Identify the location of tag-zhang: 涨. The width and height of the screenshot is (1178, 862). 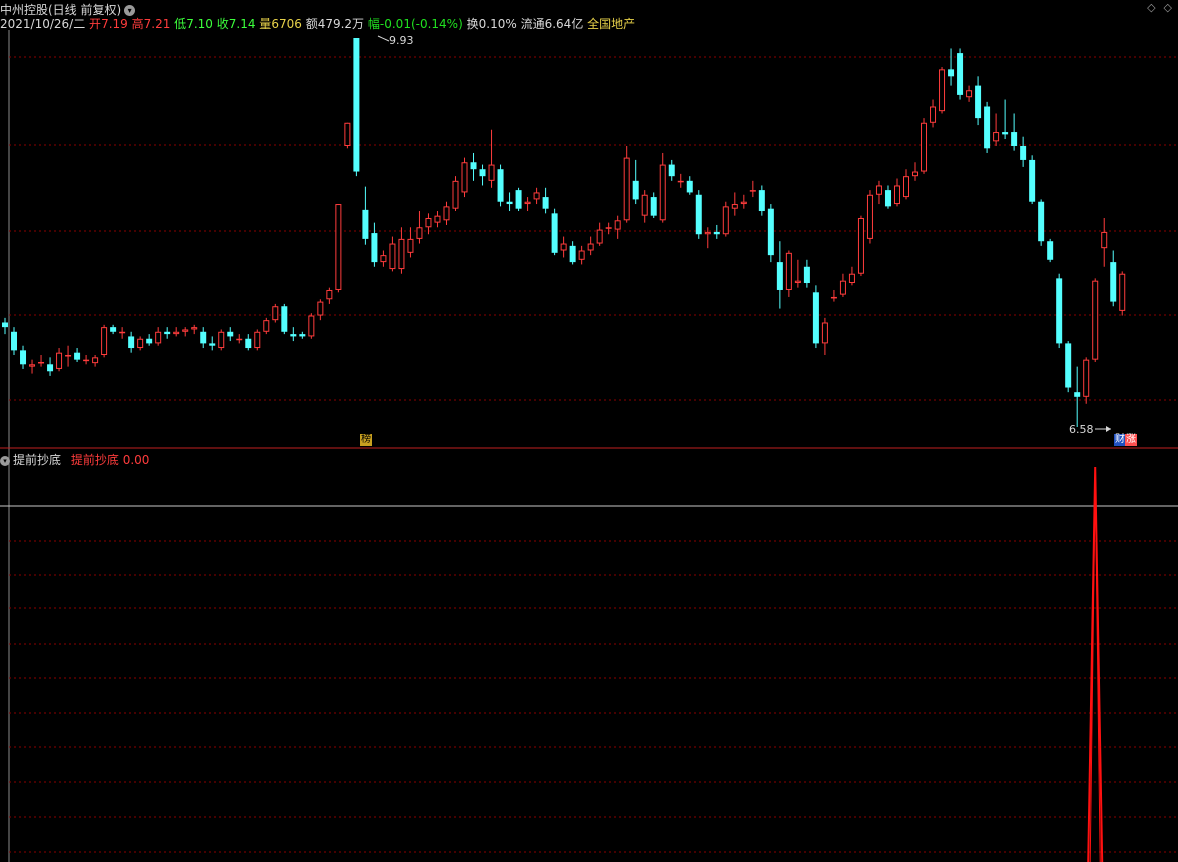
(1131, 440).